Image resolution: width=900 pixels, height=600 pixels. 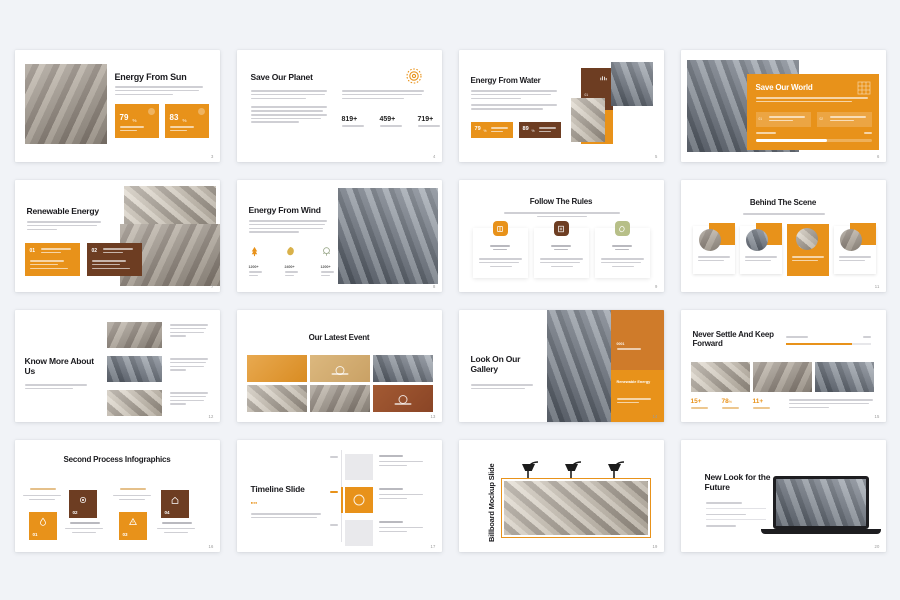 I want to click on slide-thumbnail-13: Our Latest Event 13, so click(x=339, y=366).